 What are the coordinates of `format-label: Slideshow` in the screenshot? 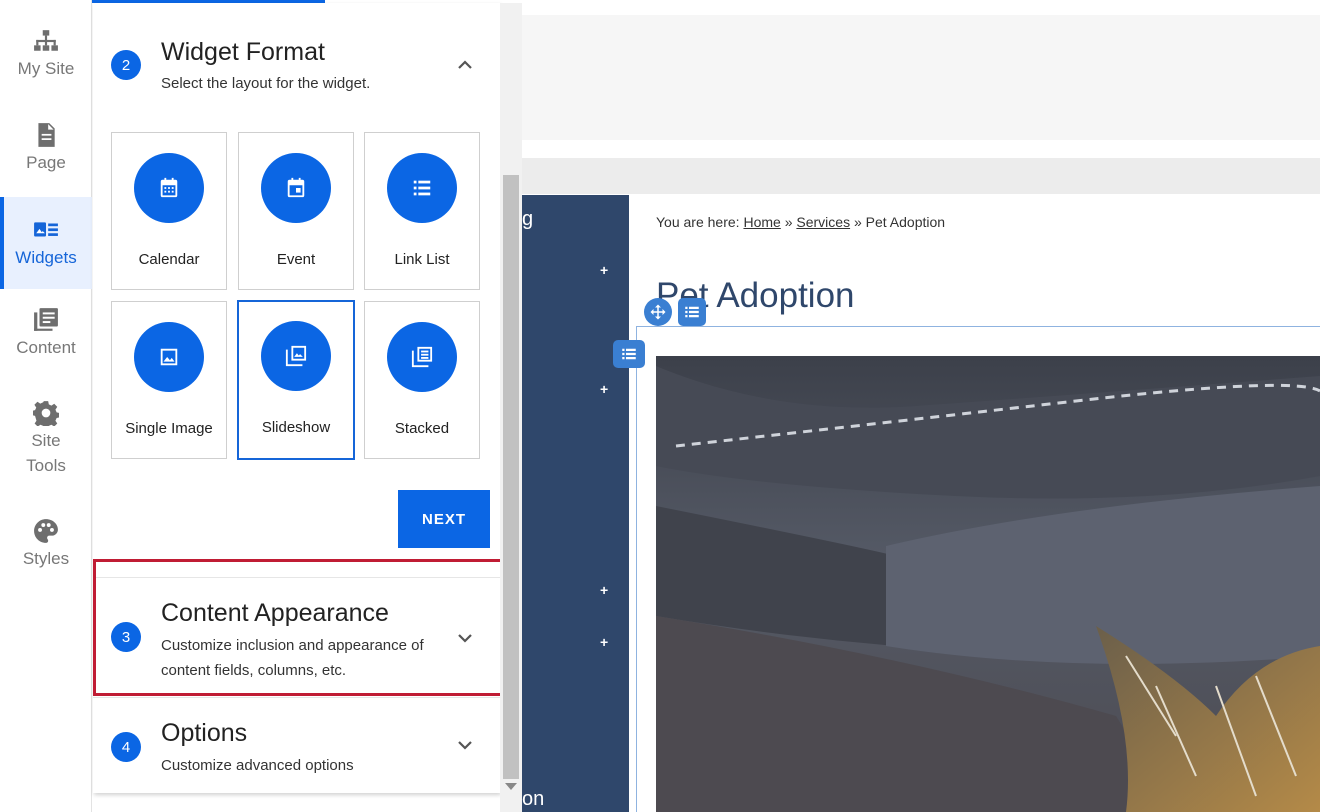 It's located at (296, 427).